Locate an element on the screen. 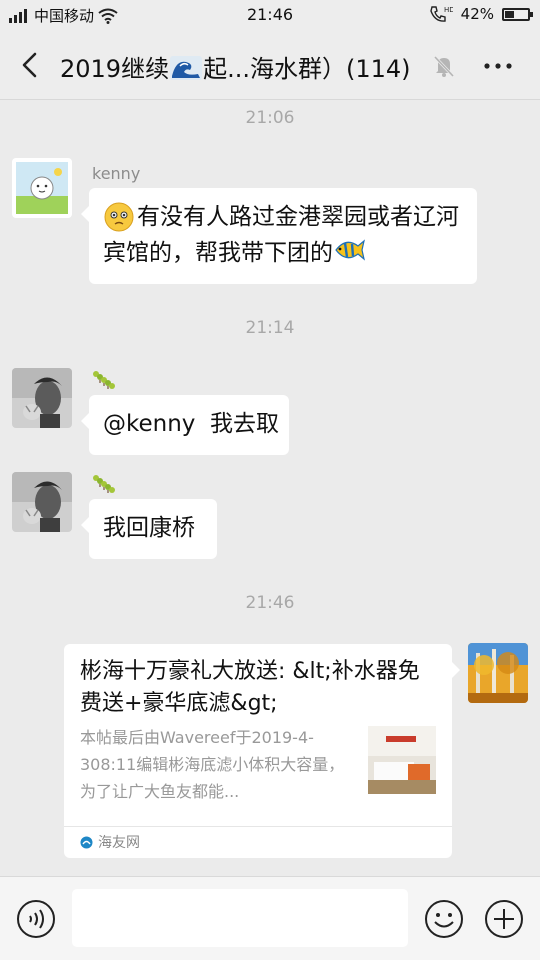 This screenshot has height=960, width=540. chat-title: 2019继续 起...海水群）(114) is located at coordinates (235, 66).